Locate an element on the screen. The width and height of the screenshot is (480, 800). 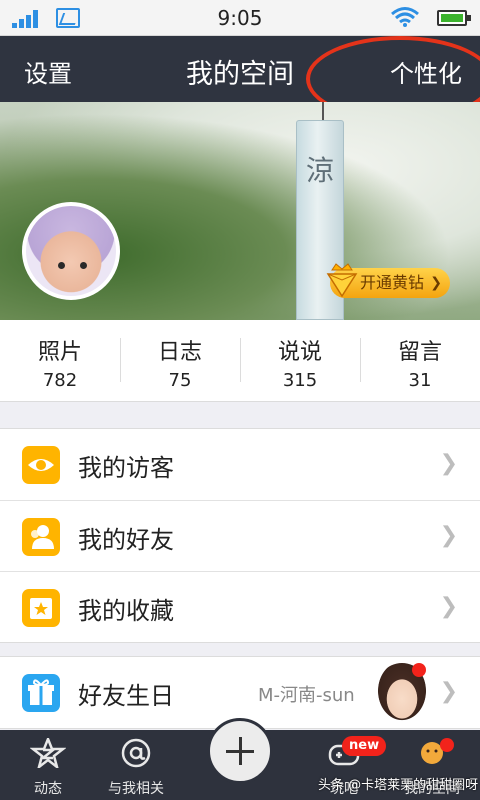
wifi-icon is located at coordinates (405, 17).